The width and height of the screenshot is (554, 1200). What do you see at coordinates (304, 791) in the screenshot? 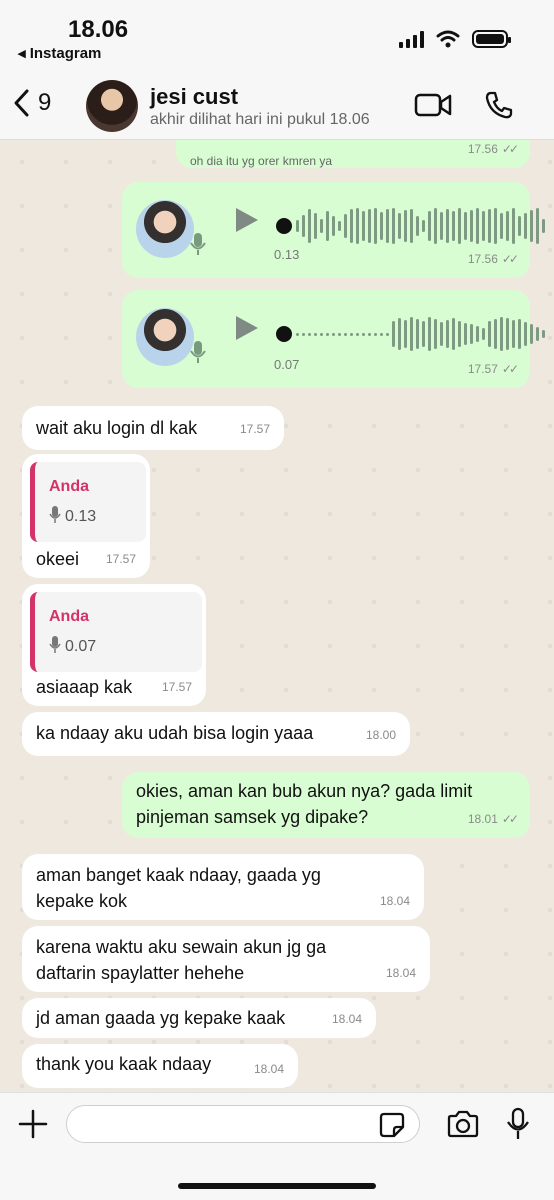
I see `message-text-line: okies, aman kan bub akun nya? gada limit` at bounding box center [304, 791].